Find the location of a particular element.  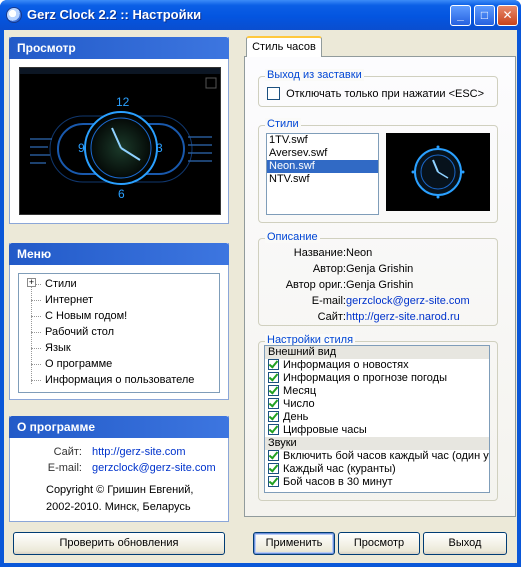

weather-info-checkbox is located at coordinates (273, 377).